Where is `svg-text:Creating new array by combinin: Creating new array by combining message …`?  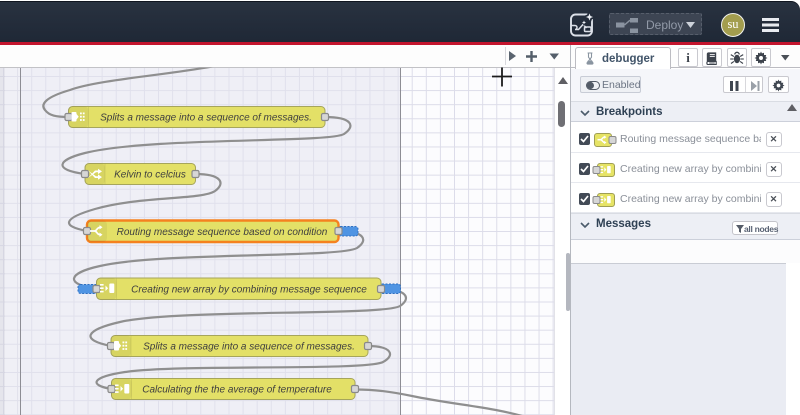
svg-text:Creating new array by combinin: Creating new array by combining message … is located at coordinates (249, 290).